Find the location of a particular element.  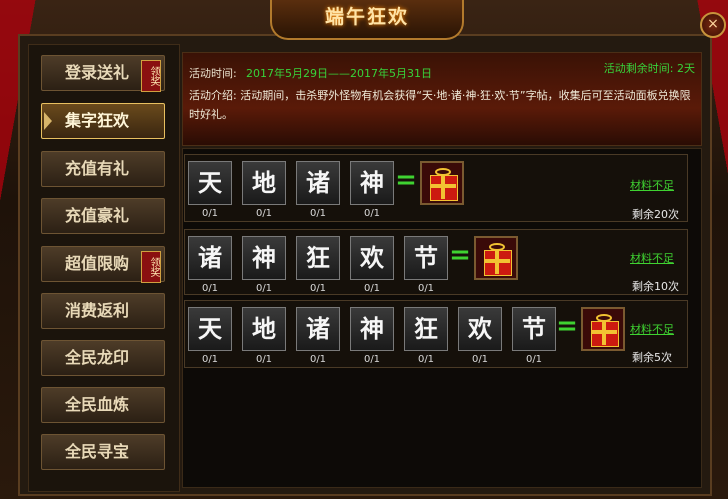

sidebar-item-recharge-gift: 充值有礼 is located at coordinates (103, 169).